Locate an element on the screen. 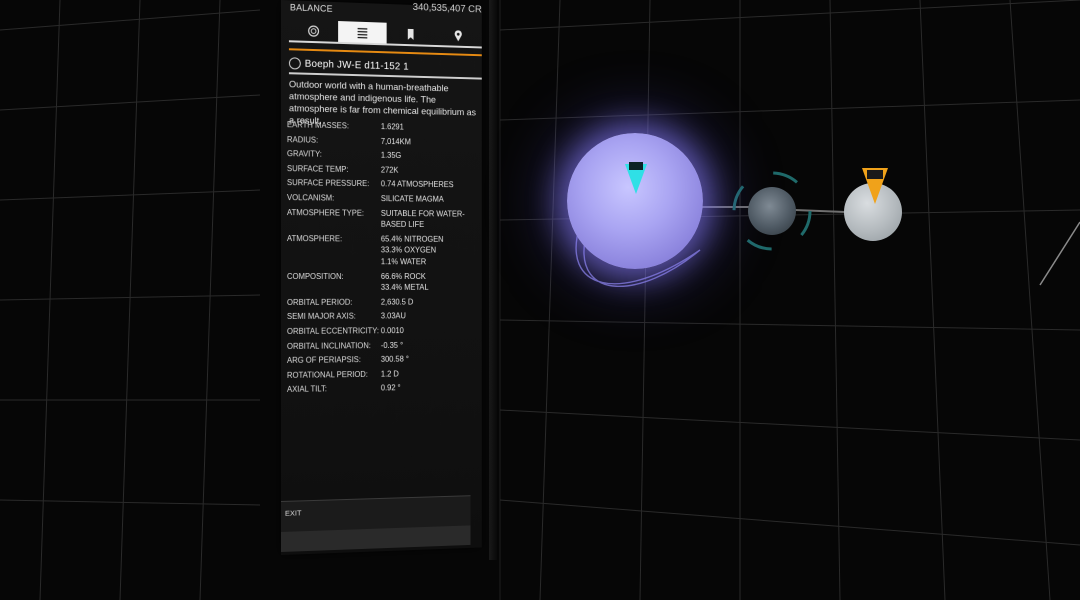 This screenshot has height=600, width=1080. stat-value: 66.6% ROCK 33.4% METAL is located at coordinates (404, 281).